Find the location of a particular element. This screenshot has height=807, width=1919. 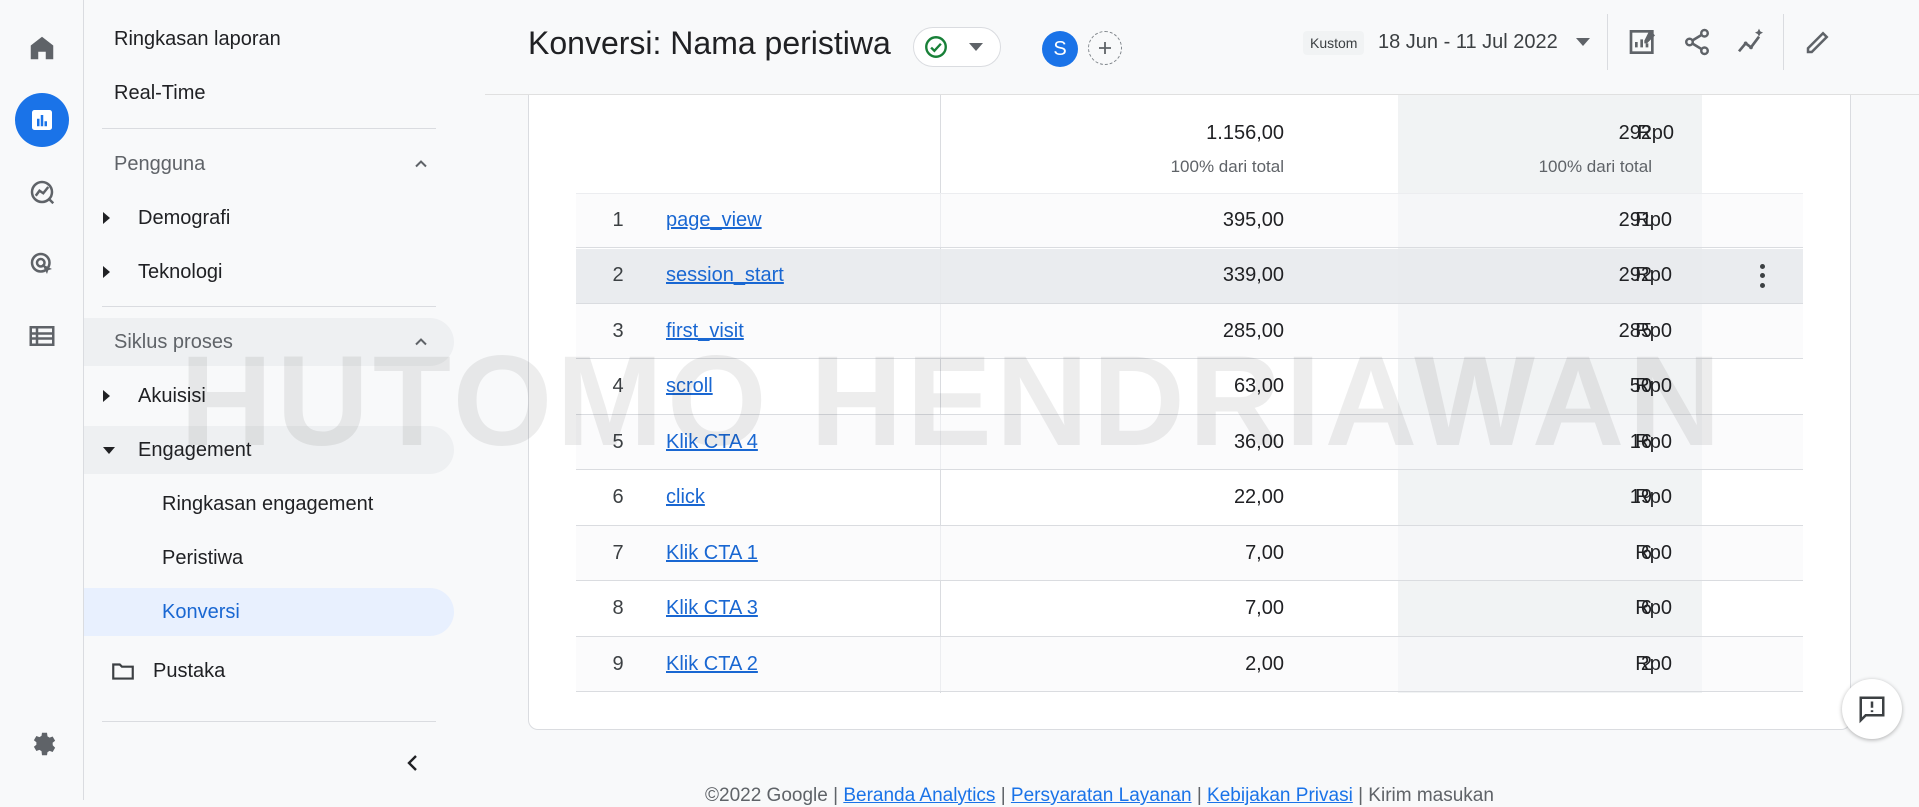

nav-label: Ringkasan laporan is located at coordinates (197, 38).